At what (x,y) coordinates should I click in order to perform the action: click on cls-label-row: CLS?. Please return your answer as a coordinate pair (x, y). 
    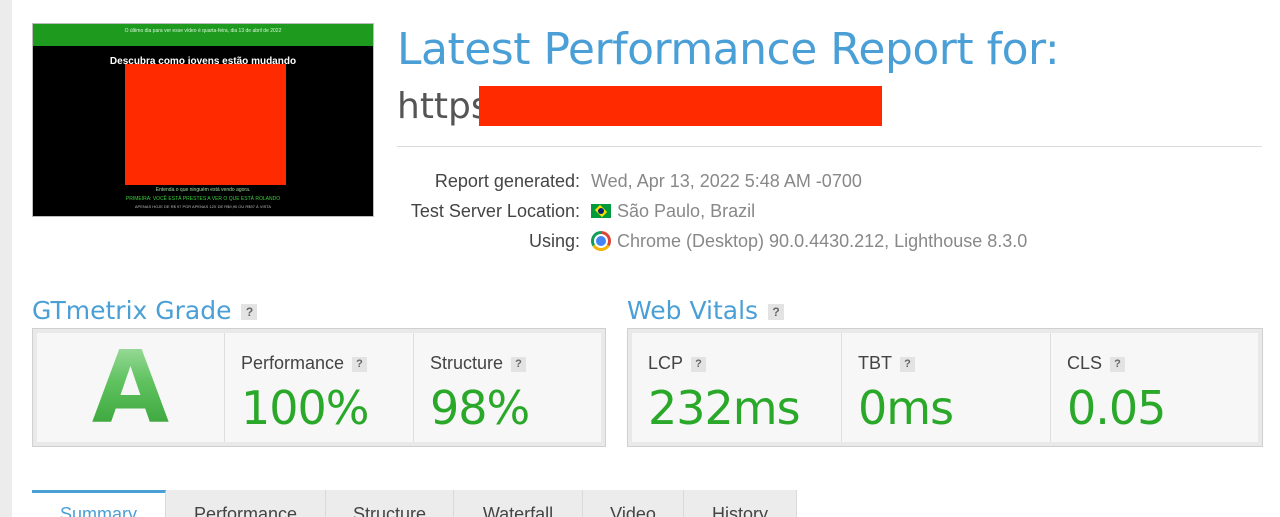
    Looking at the image, I should click on (1096, 363).